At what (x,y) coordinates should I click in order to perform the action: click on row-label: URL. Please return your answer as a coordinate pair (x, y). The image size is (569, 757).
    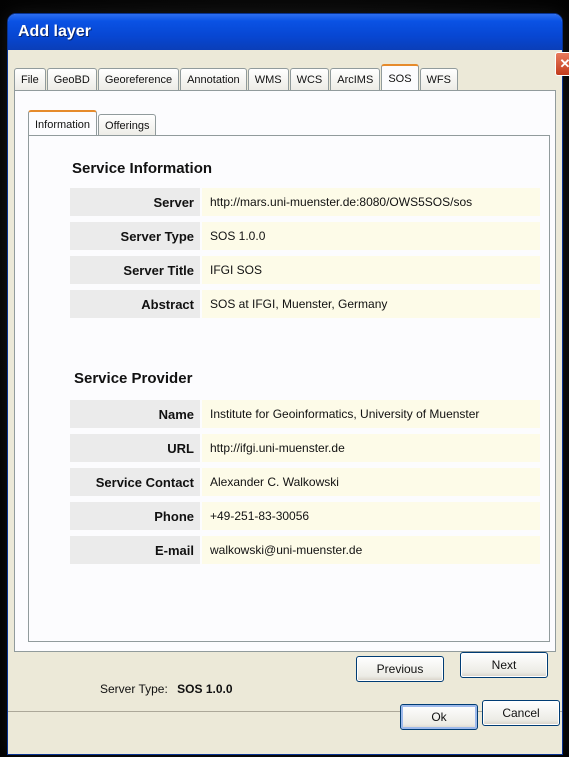
    Looking at the image, I should click on (135, 448).